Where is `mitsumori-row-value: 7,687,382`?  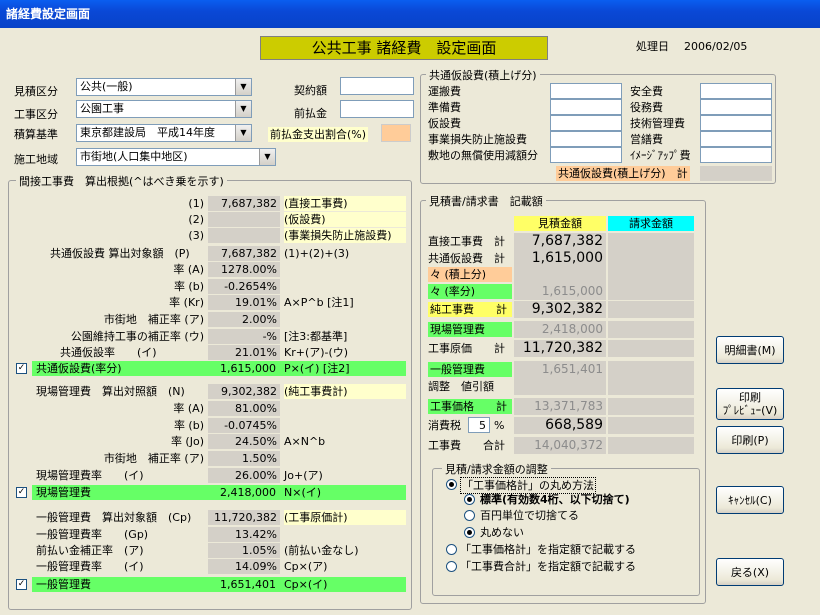
mitsumori-row-value: 7,687,382 is located at coordinates (560, 241).